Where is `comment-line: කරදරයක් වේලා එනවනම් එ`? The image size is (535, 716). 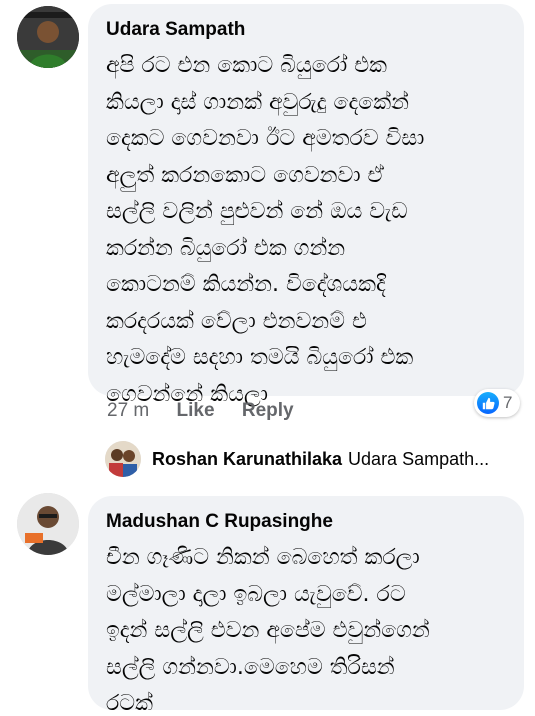 comment-line: කරදරයක් වේලා එනවනම් එ is located at coordinates (236, 321).